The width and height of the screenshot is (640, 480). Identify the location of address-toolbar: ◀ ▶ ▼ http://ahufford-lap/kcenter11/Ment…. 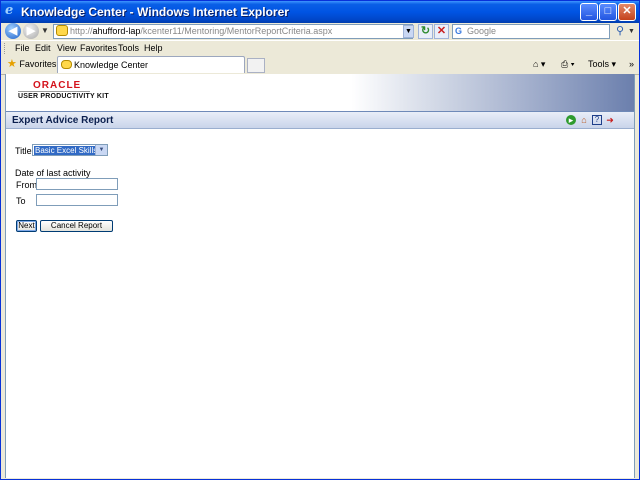
(320, 31).